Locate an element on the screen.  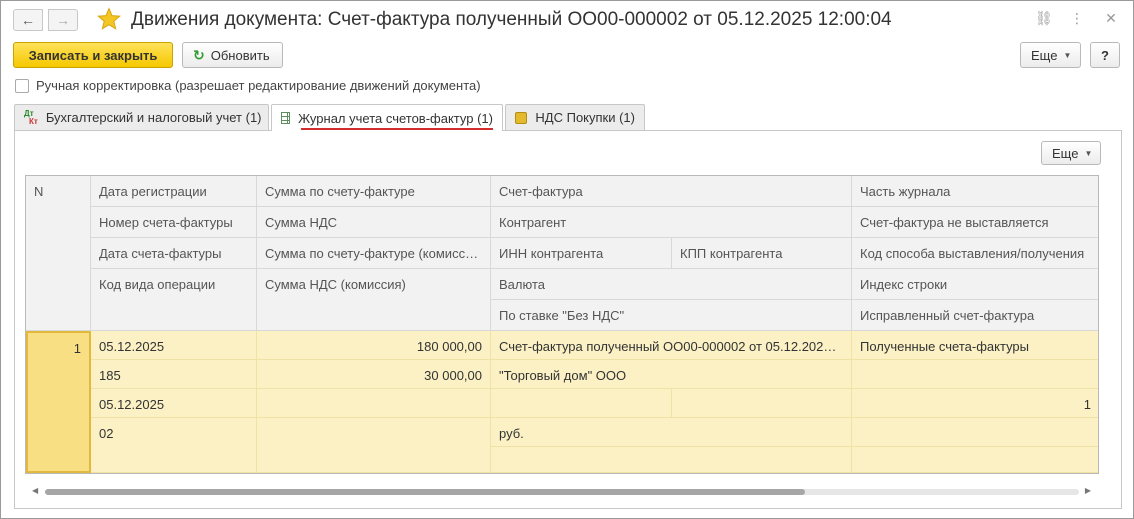
tab-invoice-journal: Журнал учета счетов-фактур (1) is located at coordinates (387, 117).